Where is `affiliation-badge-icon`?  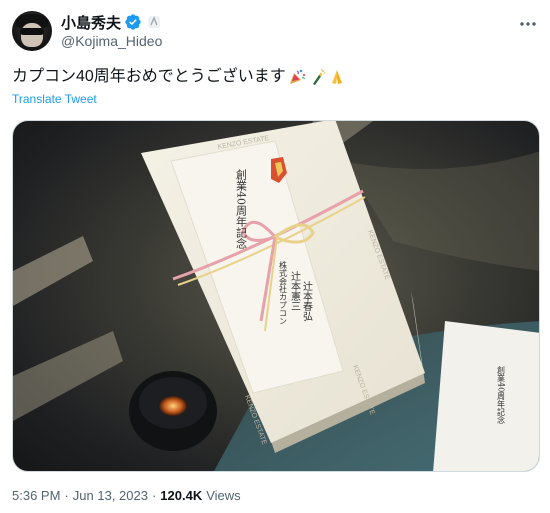 affiliation-badge-icon is located at coordinates (154, 22).